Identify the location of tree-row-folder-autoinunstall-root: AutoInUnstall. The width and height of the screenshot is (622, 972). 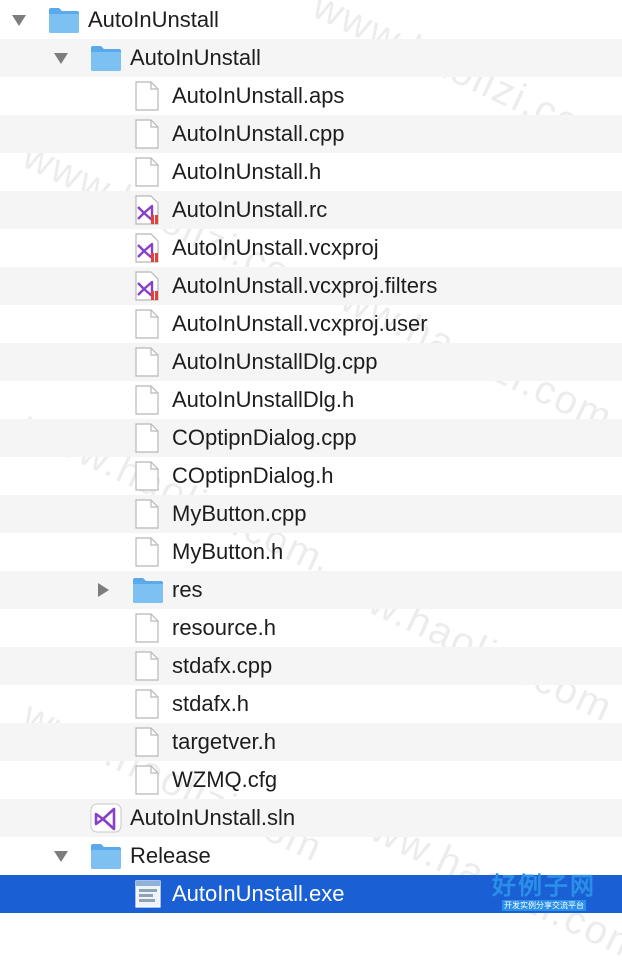
(311, 20).